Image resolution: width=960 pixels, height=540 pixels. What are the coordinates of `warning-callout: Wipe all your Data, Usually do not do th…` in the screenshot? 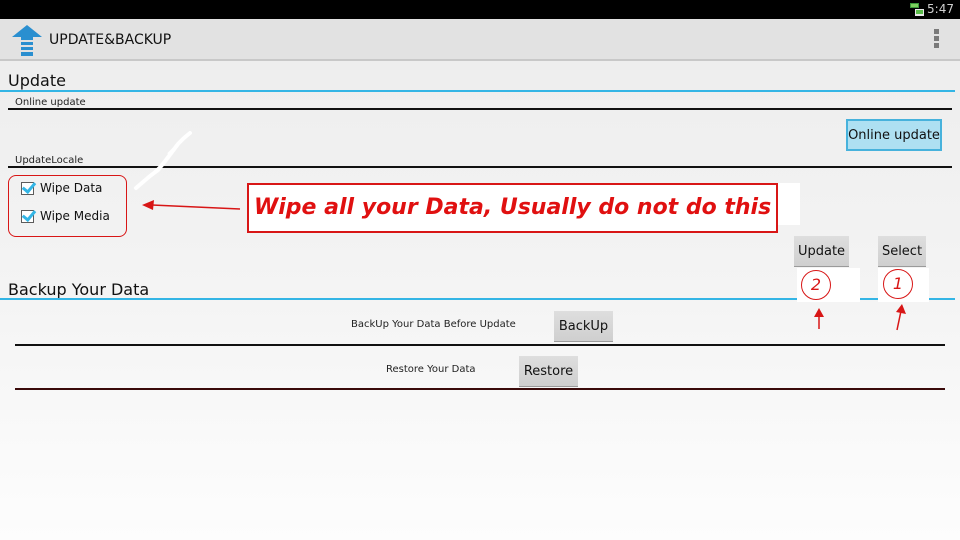 It's located at (512, 208).